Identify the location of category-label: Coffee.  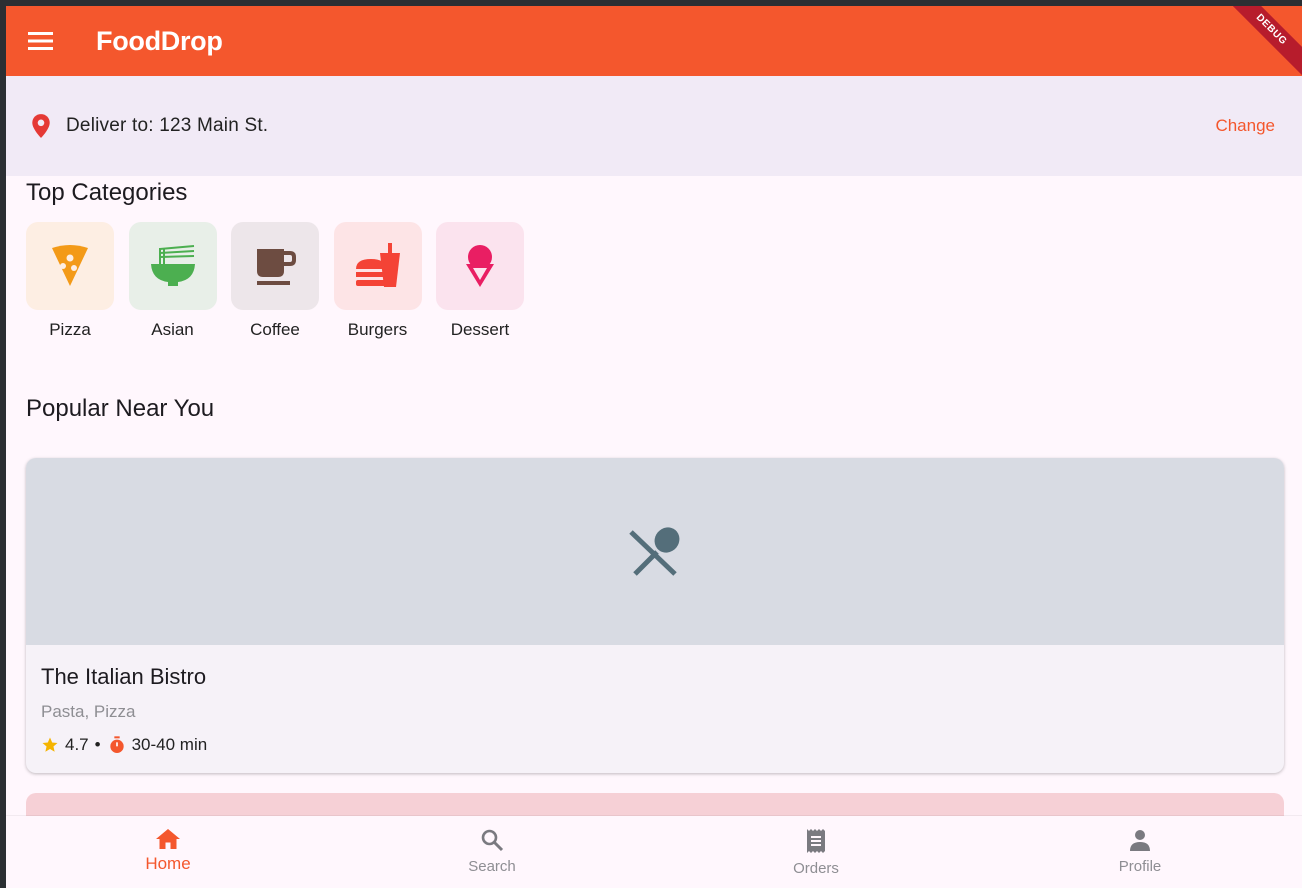
(275, 329).